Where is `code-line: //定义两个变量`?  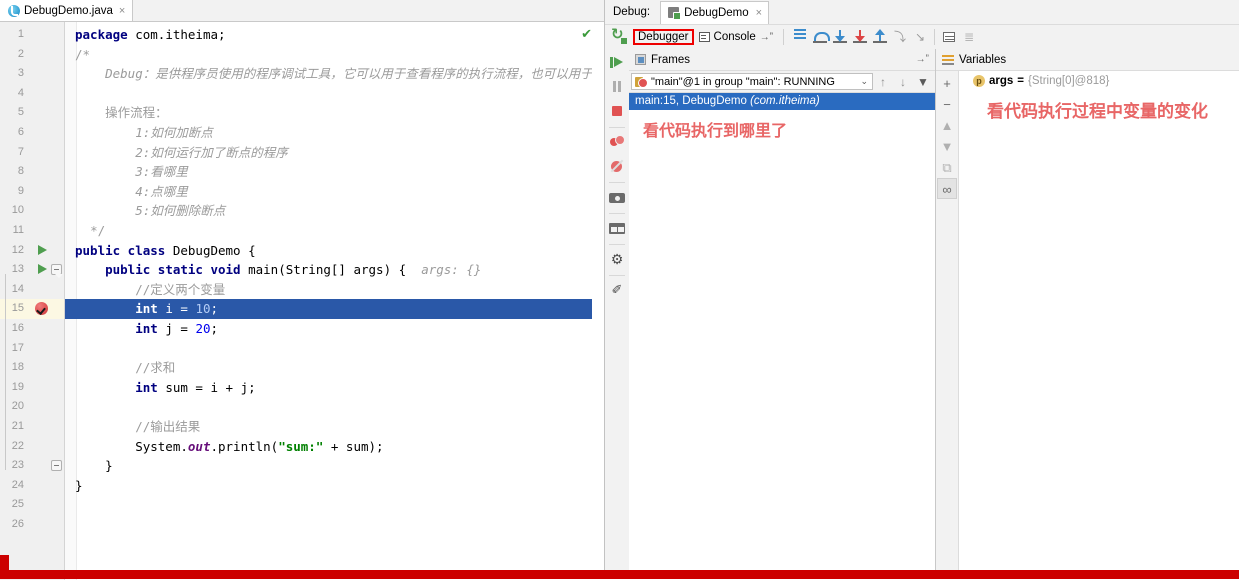
code-line: //定义两个变量 is located at coordinates (339, 290).